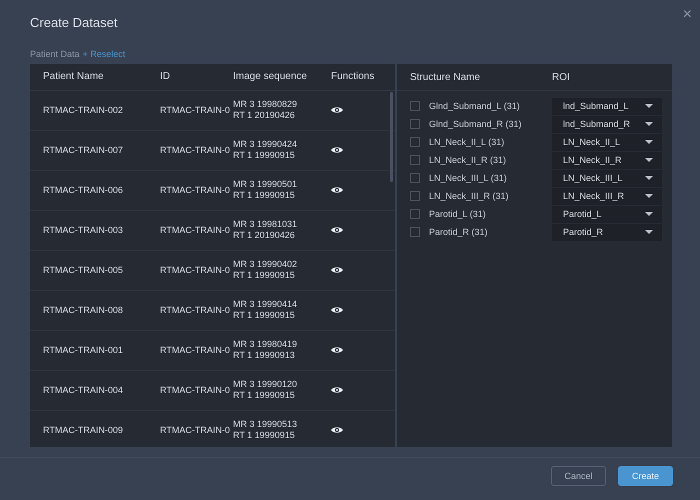  I want to click on table-cell-text: RTMAC-TRAIN-006, so click(83, 190).